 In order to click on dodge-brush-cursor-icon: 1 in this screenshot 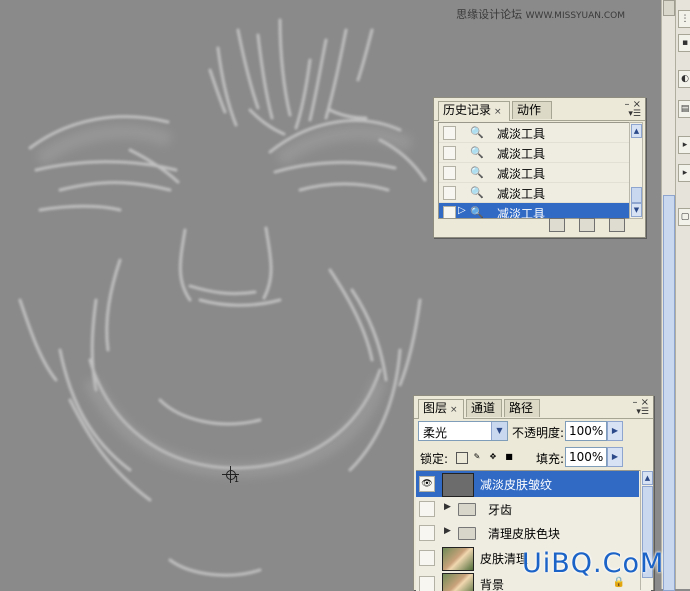, I will do `click(231, 475)`.